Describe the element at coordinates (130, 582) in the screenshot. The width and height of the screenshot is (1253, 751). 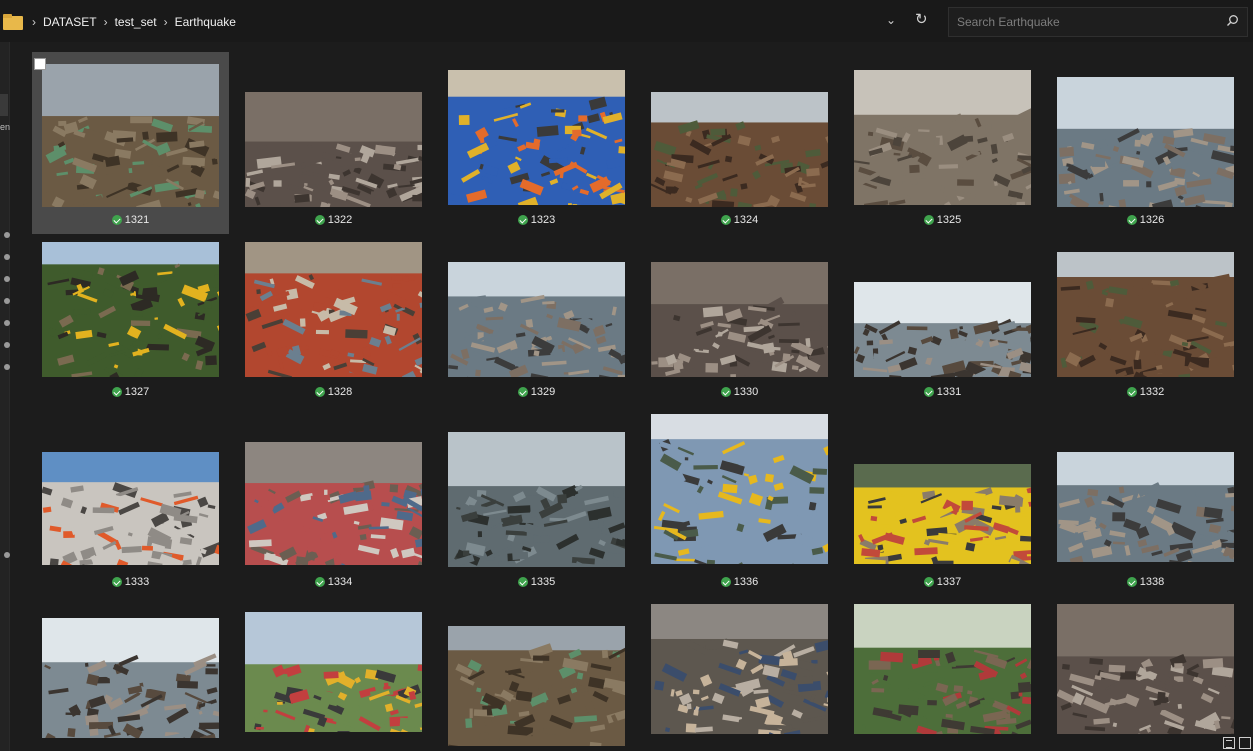
I see `file-name-label: 1333` at that location.